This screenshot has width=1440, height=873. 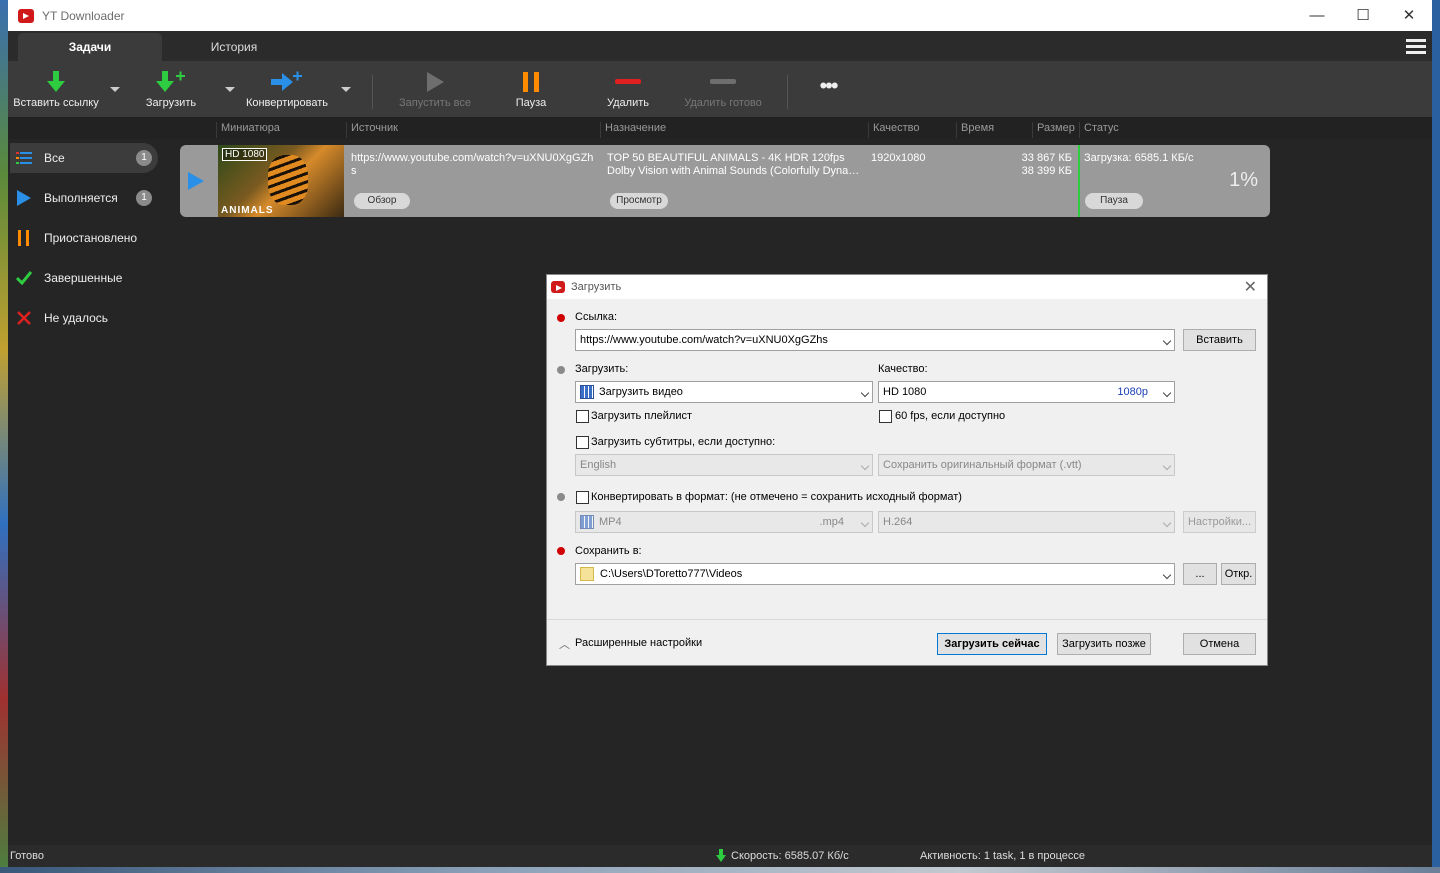 What do you see at coordinates (1409, 15) in the screenshot?
I see `close-button: ✕` at bounding box center [1409, 15].